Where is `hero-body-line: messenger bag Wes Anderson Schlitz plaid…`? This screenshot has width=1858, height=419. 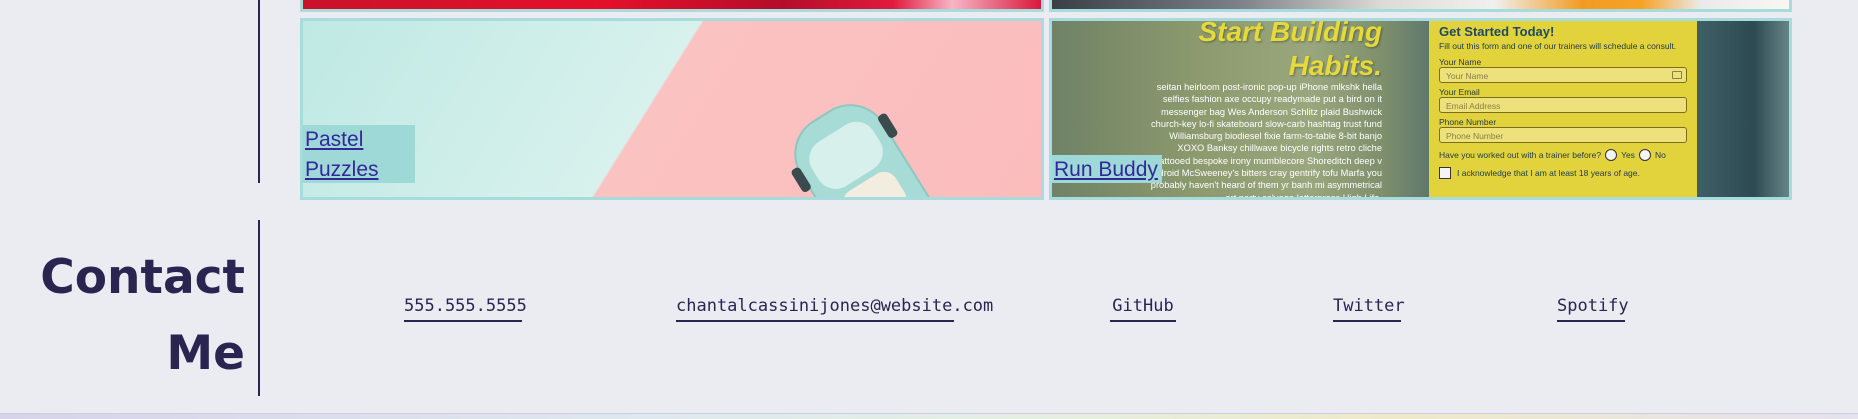
hero-body-line: messenger bag Wes Anderson Schlitz plaid… is located at coordinates (1271, 111).